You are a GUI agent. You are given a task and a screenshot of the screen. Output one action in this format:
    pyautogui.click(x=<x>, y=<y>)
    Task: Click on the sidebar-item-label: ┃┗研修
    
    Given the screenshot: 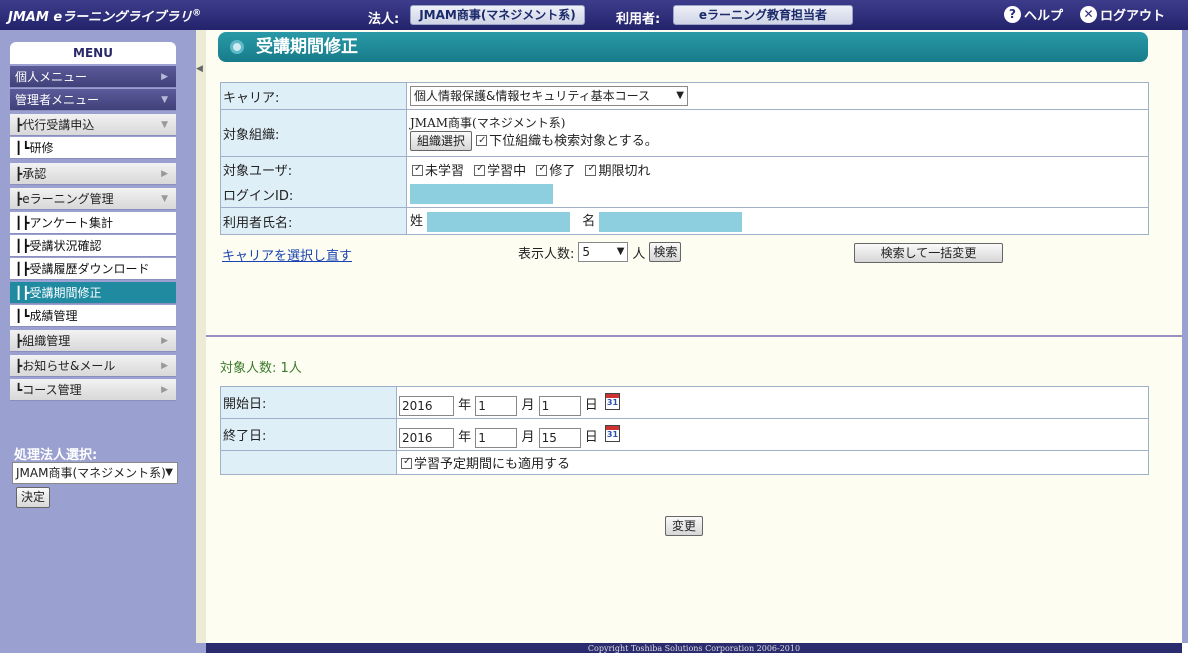 What is the action you would take?
    pyautogui.click(x=34, y=148)
    